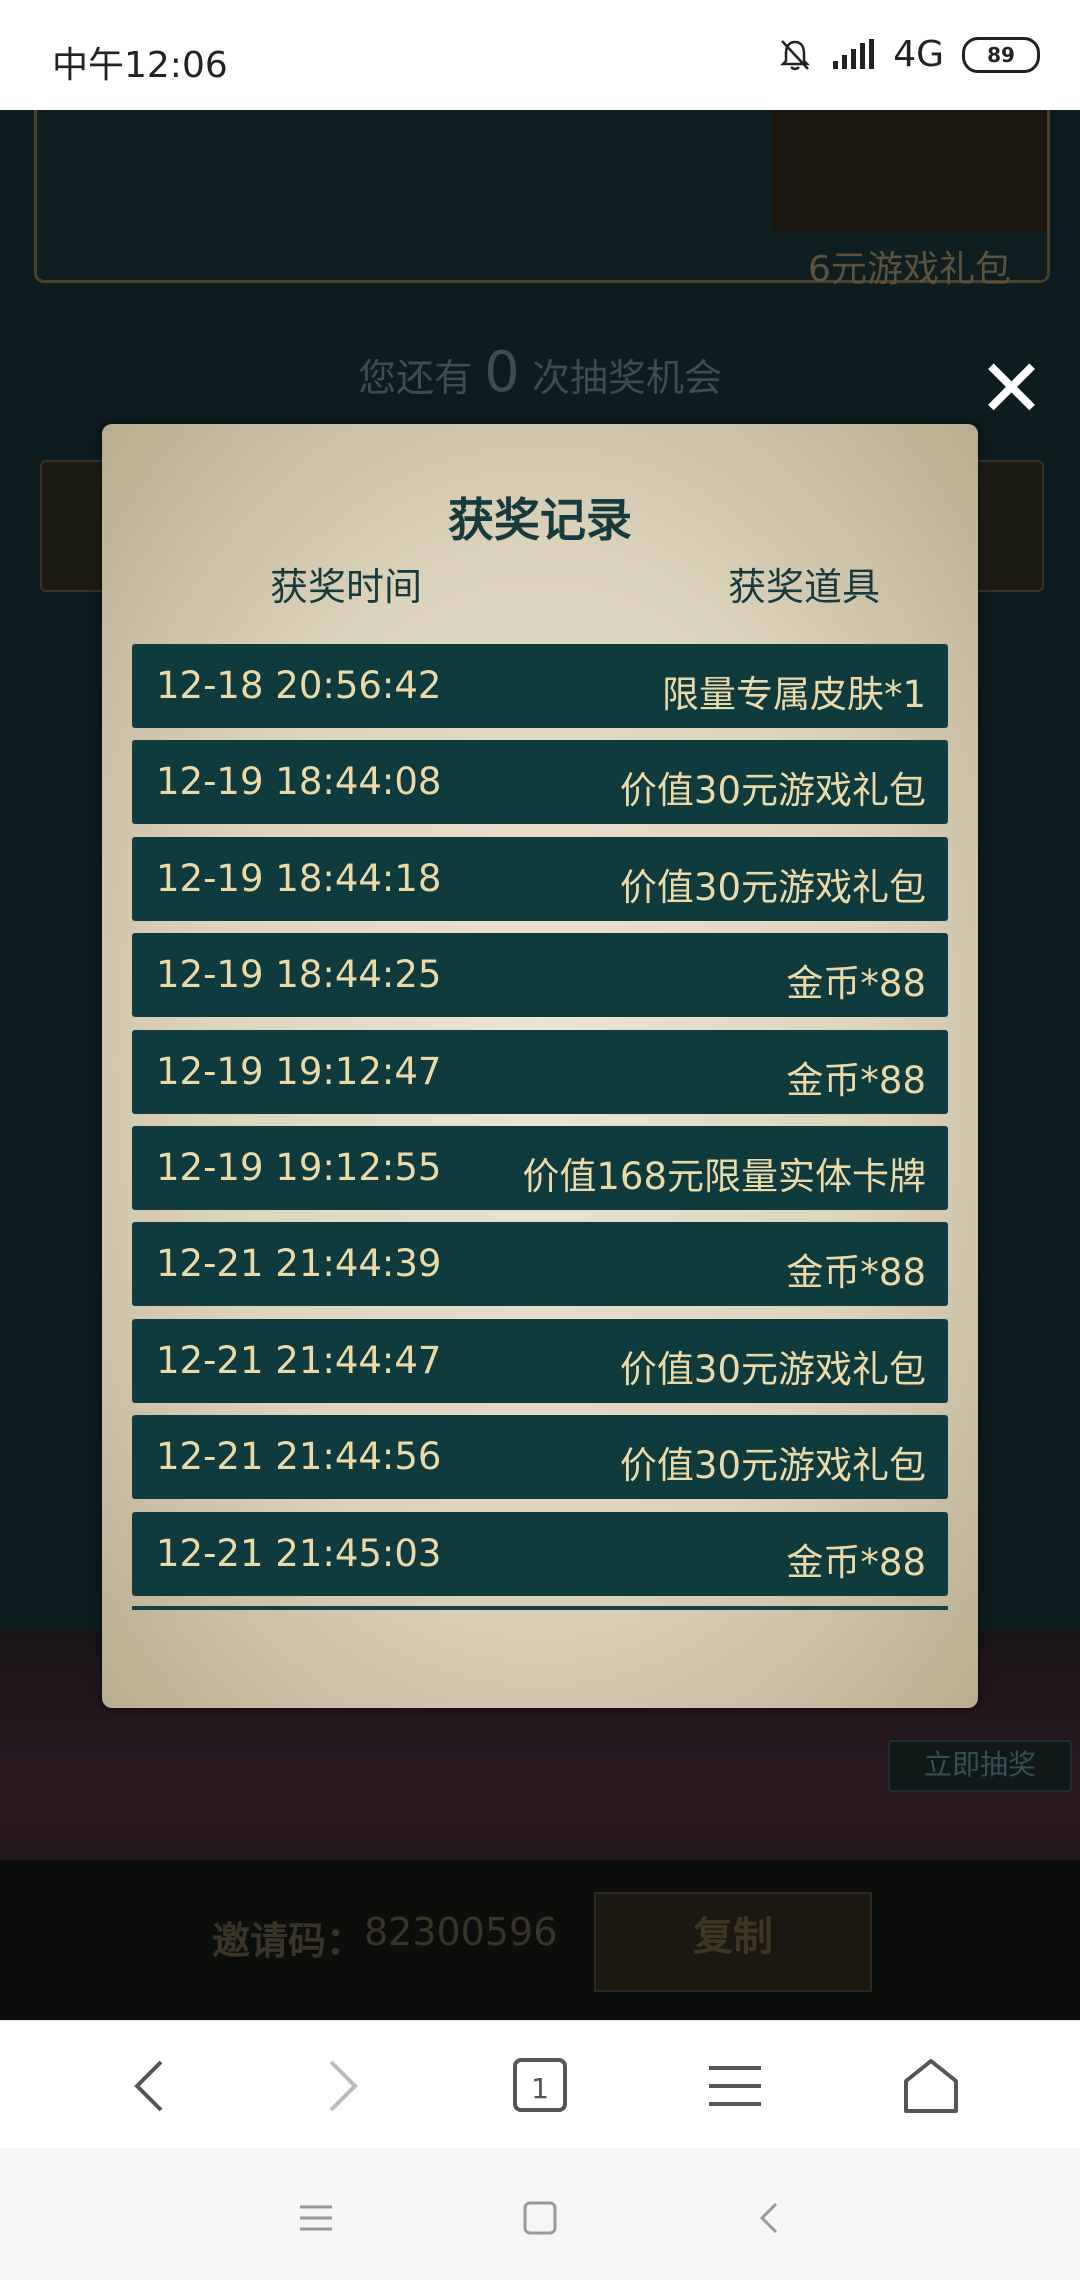 The width and height of the screenshot is (1080, 2280). What do you see at coordinates (540, 878) in the screenshot?
I see `record-row: 12-19 18:44:18 价值30元游戏礼包` at bounding box center [540, 878].